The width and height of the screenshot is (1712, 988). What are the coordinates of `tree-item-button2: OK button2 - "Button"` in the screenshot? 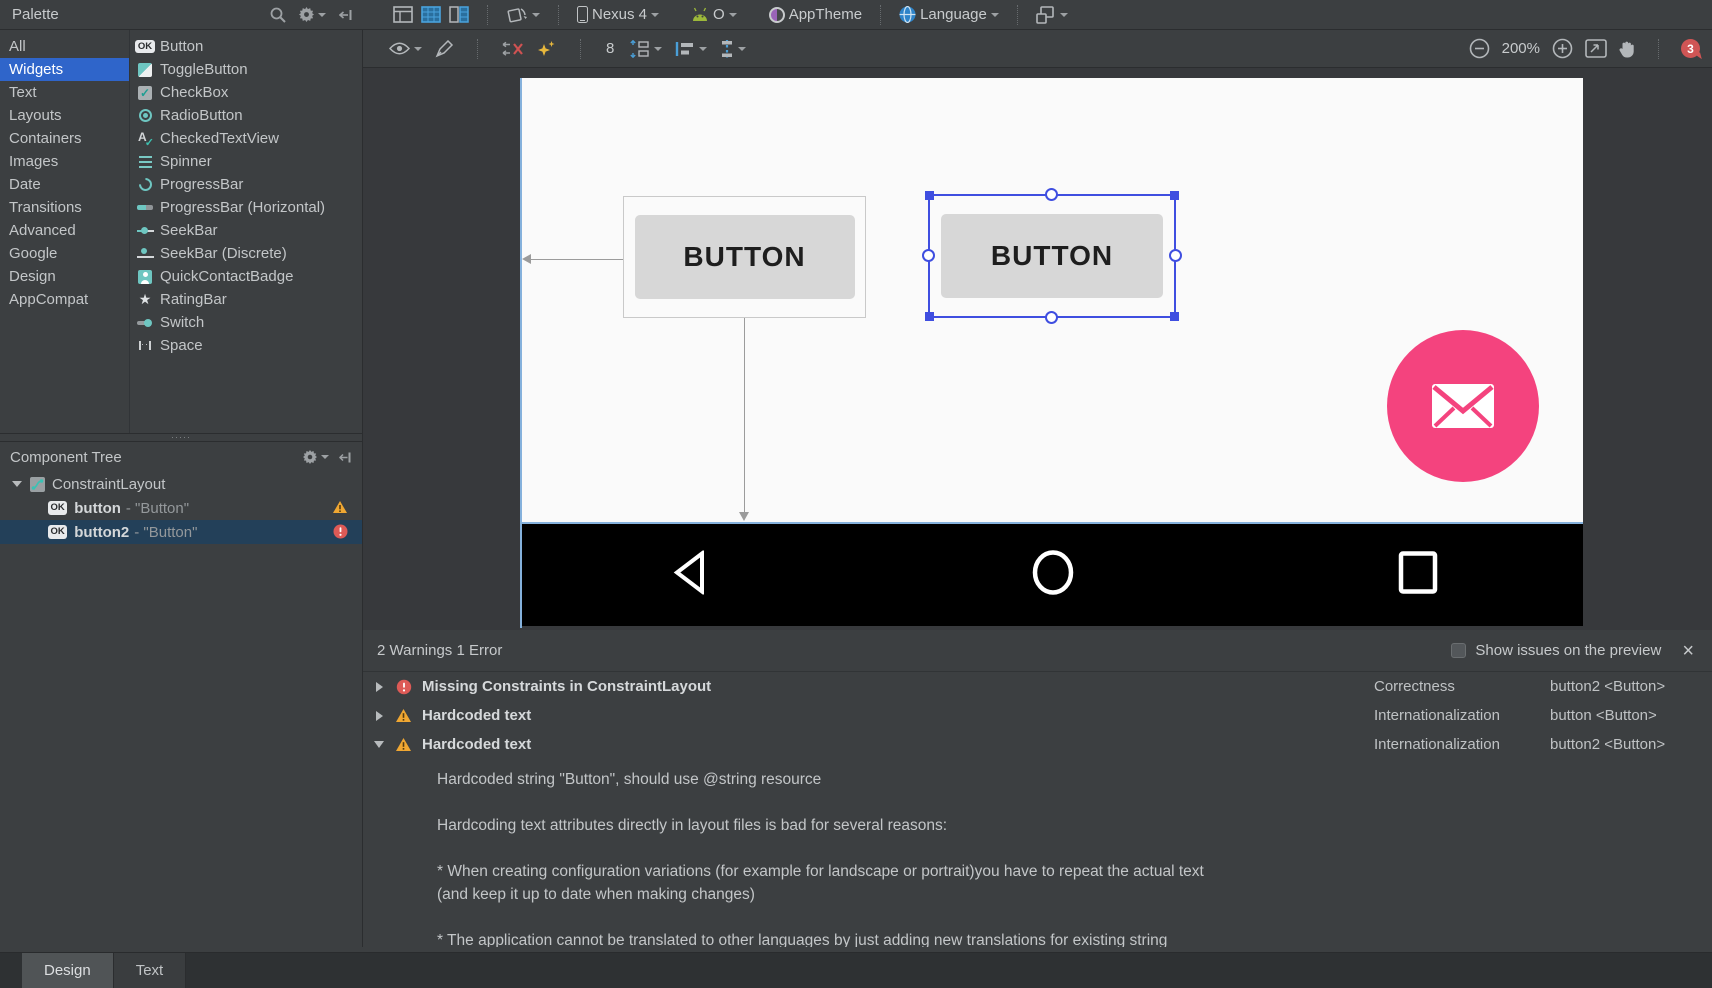 It's located at (181, 532).